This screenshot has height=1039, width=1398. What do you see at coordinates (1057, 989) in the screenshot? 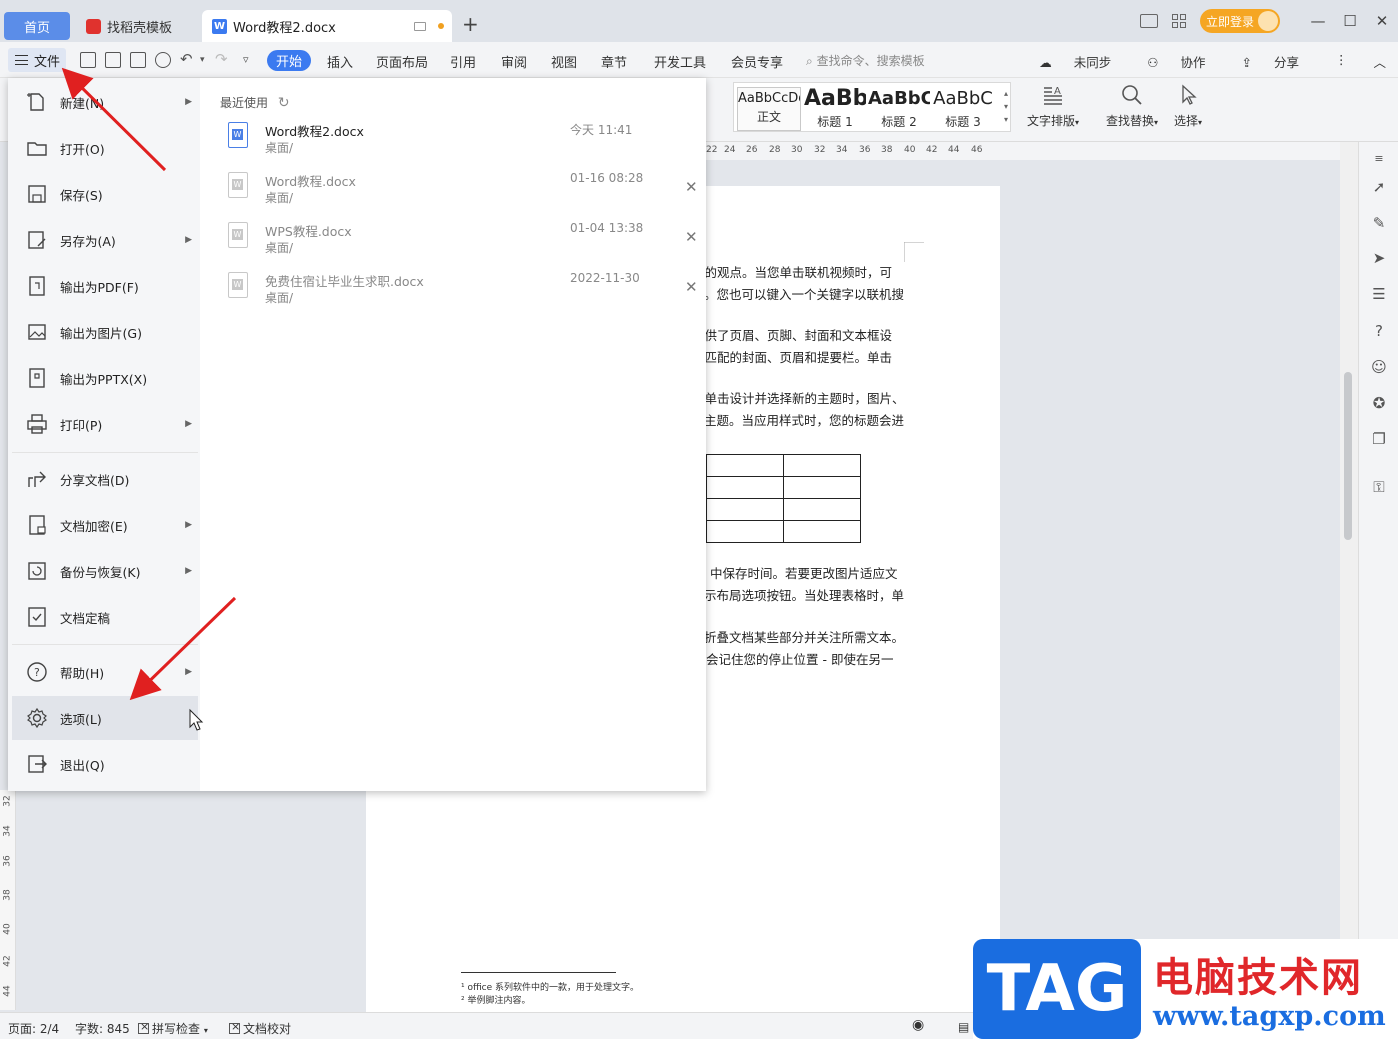
I see `watermark-tag-logo: TAG` at bounding box center [1057, 989].